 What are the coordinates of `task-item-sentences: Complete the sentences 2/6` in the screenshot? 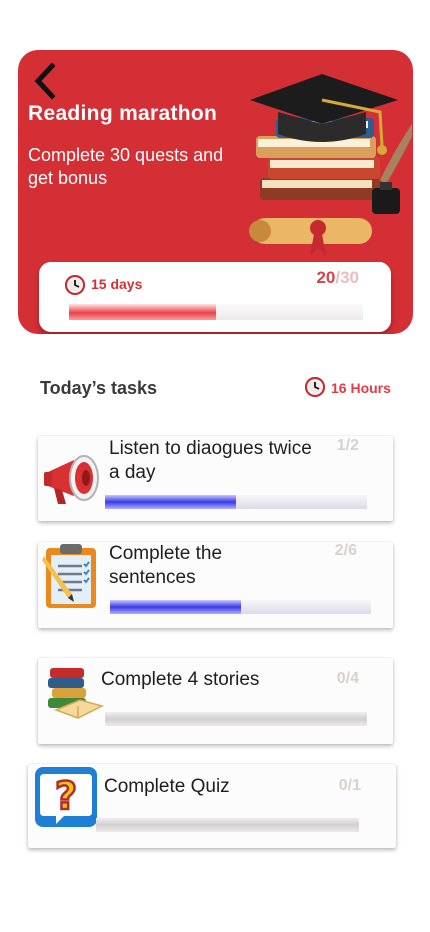 It's located at (215, 585).